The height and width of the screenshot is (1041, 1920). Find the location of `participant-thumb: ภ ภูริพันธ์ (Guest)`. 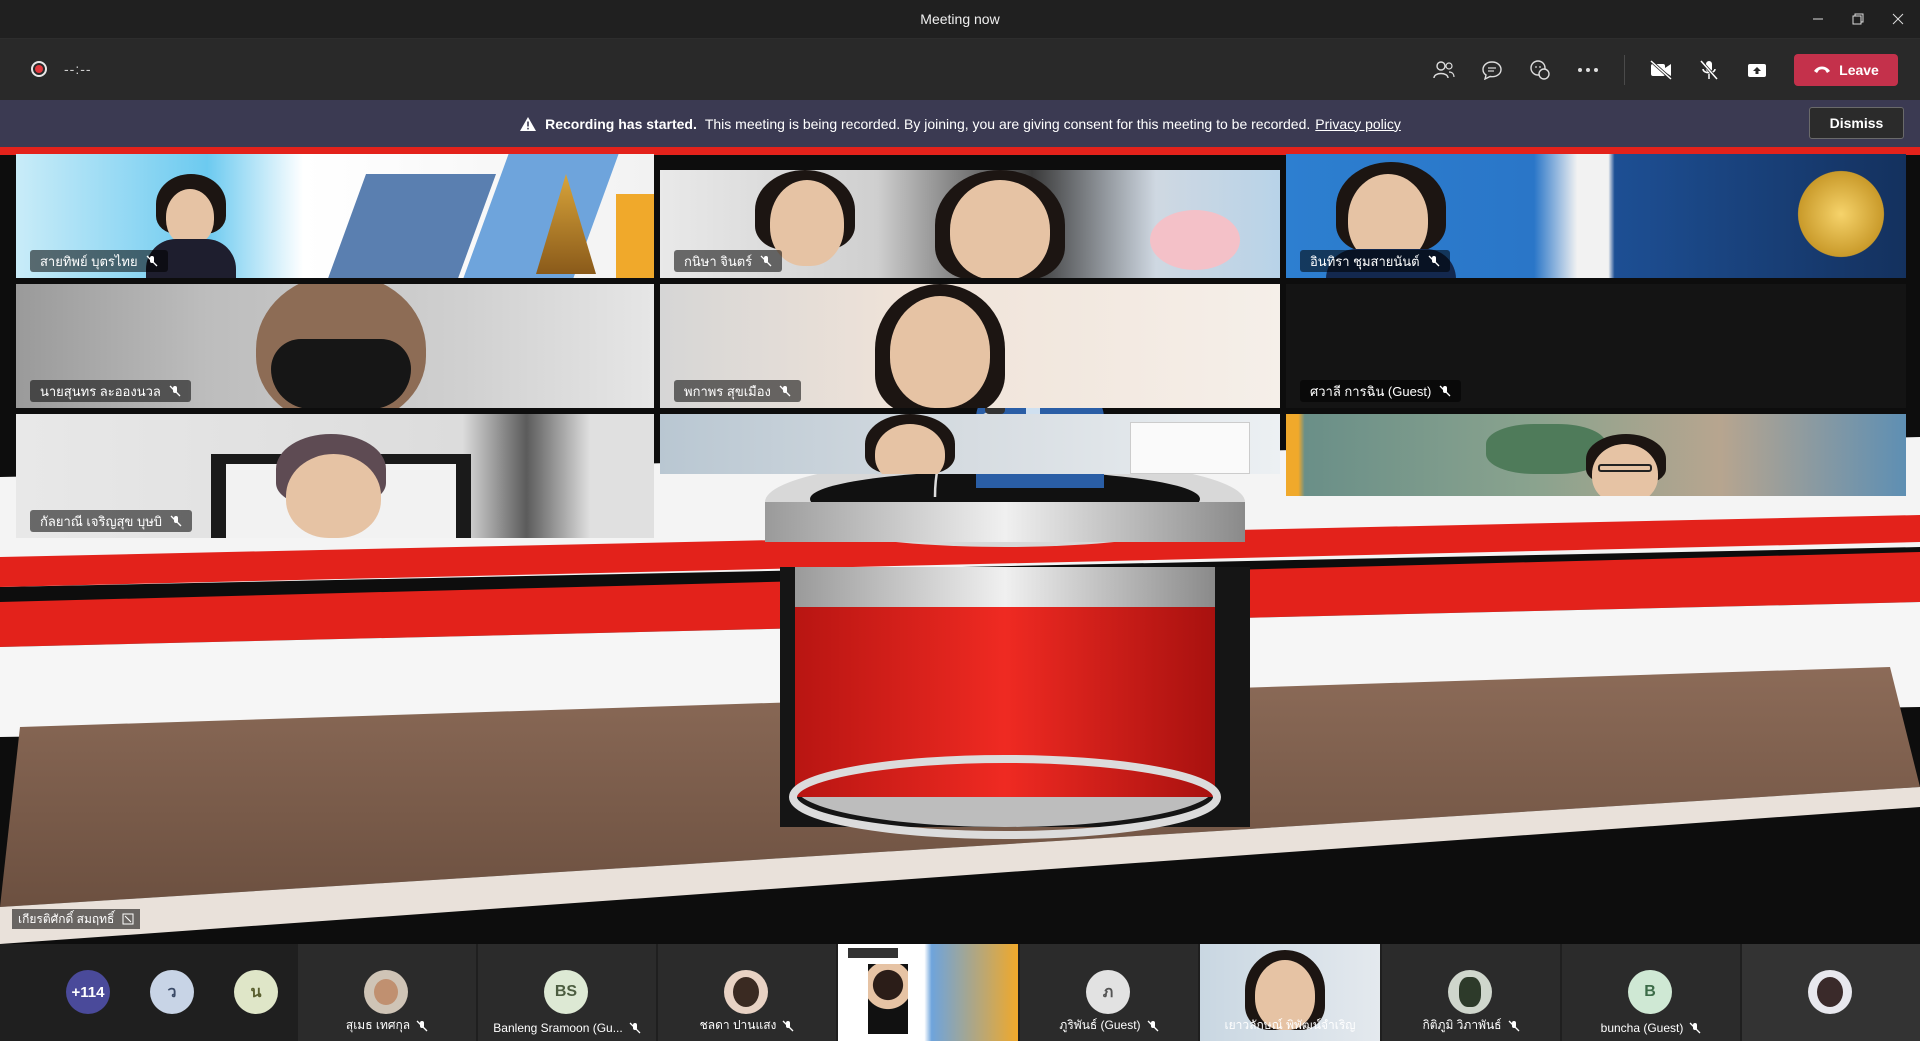

participant-thumb: ภ ภูริพันธ์ (Guest) is located at coordinates (1109, 992).